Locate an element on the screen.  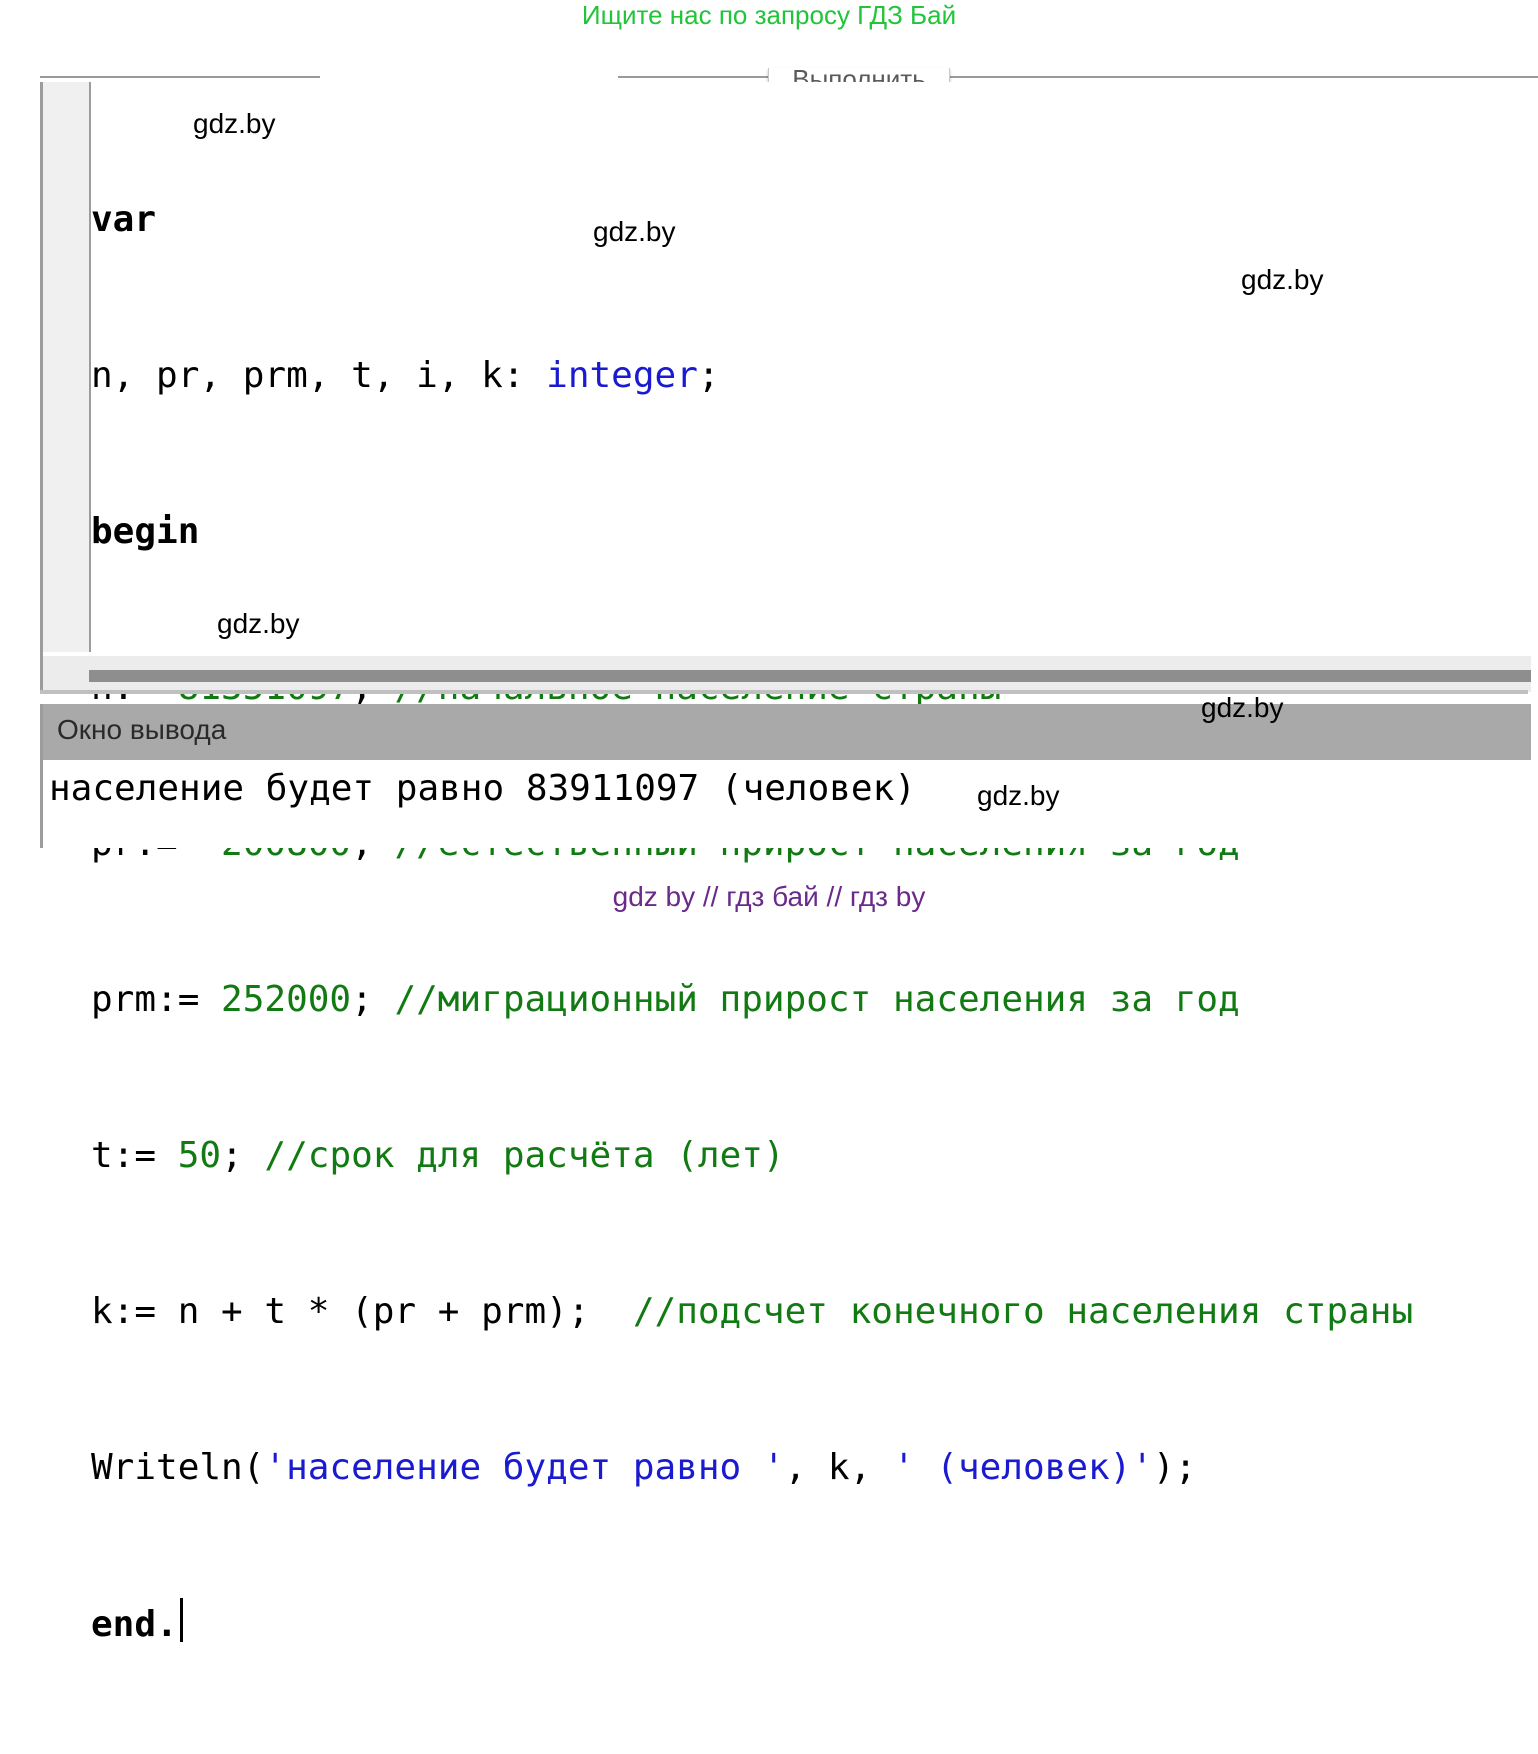
string-literal: ' (человек)' is located at coordinates (1023, 1467).